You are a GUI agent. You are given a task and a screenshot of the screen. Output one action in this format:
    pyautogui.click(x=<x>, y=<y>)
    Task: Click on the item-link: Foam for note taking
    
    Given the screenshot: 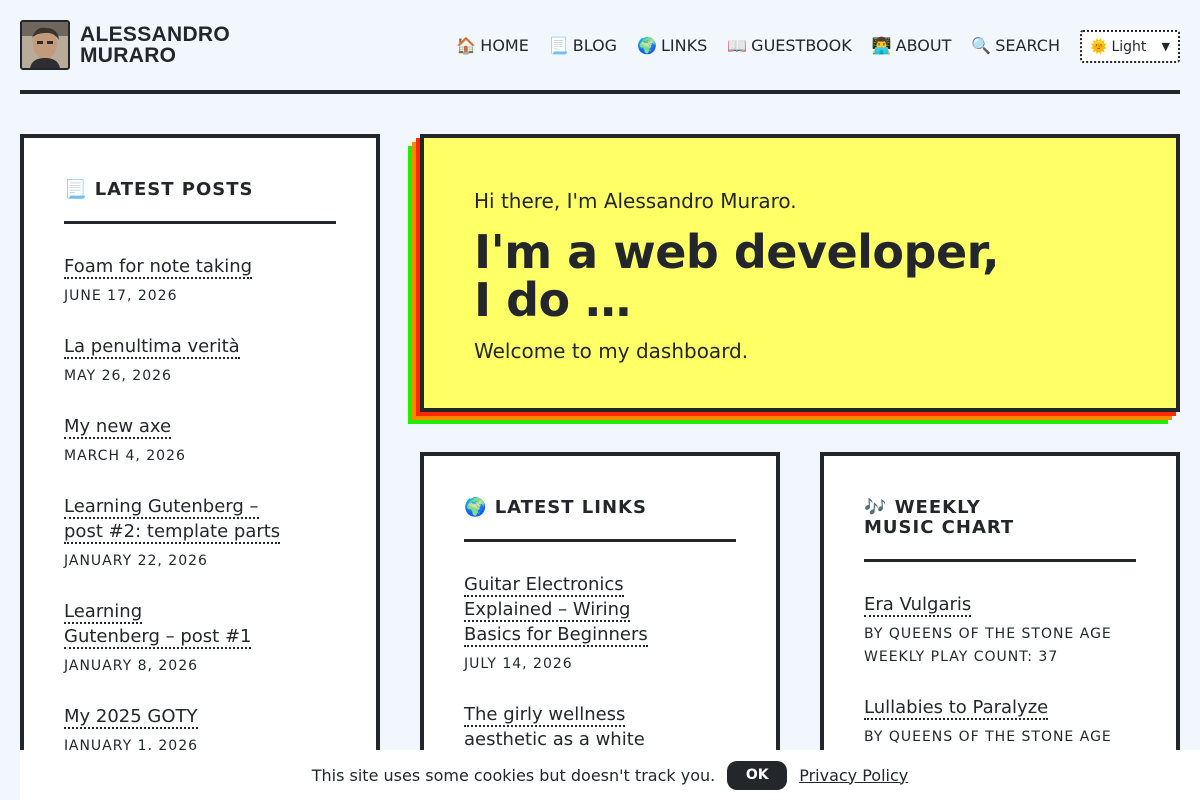 What is the action you would take?
    pyautogui.click(x=158, y=267)
    